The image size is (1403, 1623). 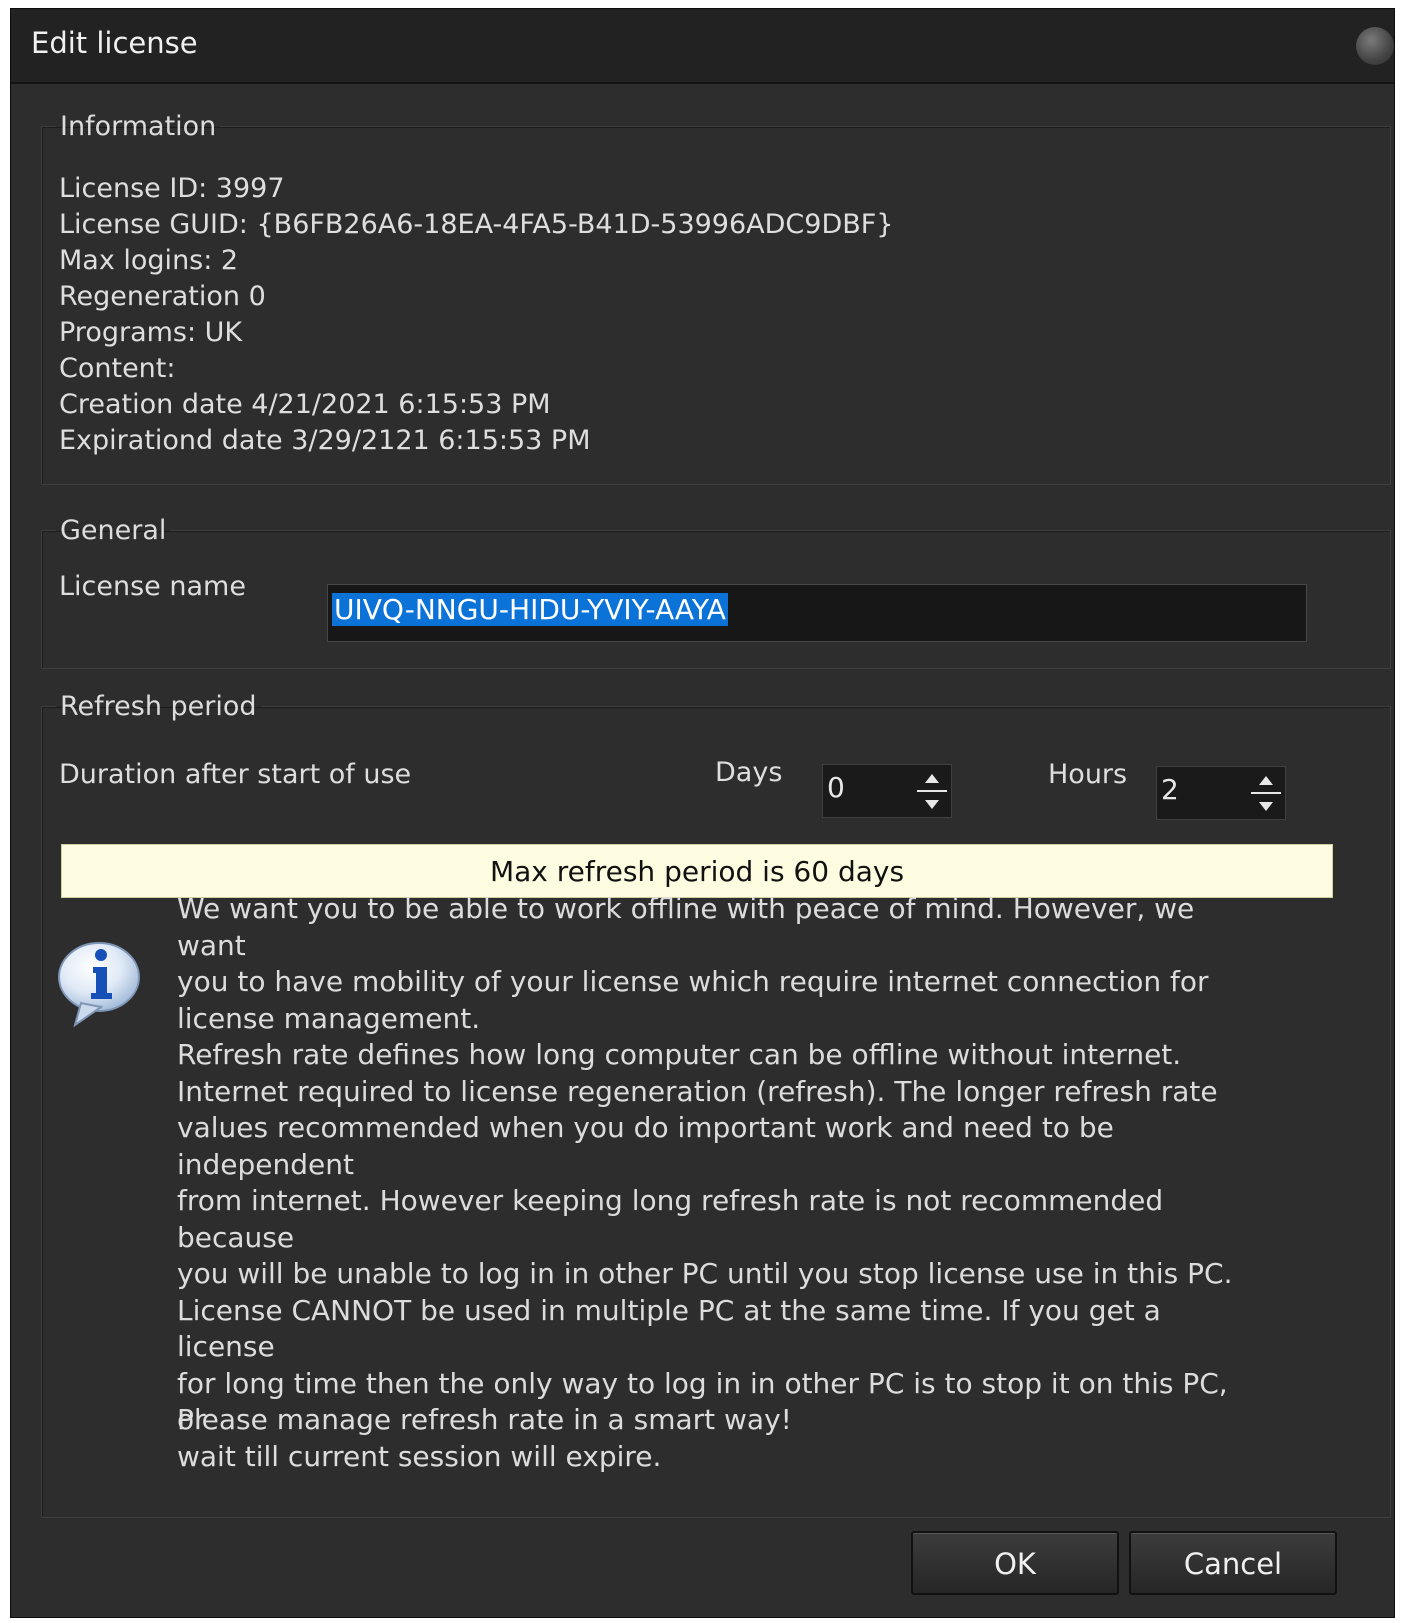 I want to click on info-programs: Programs: UK, so click(x=151, y=332).